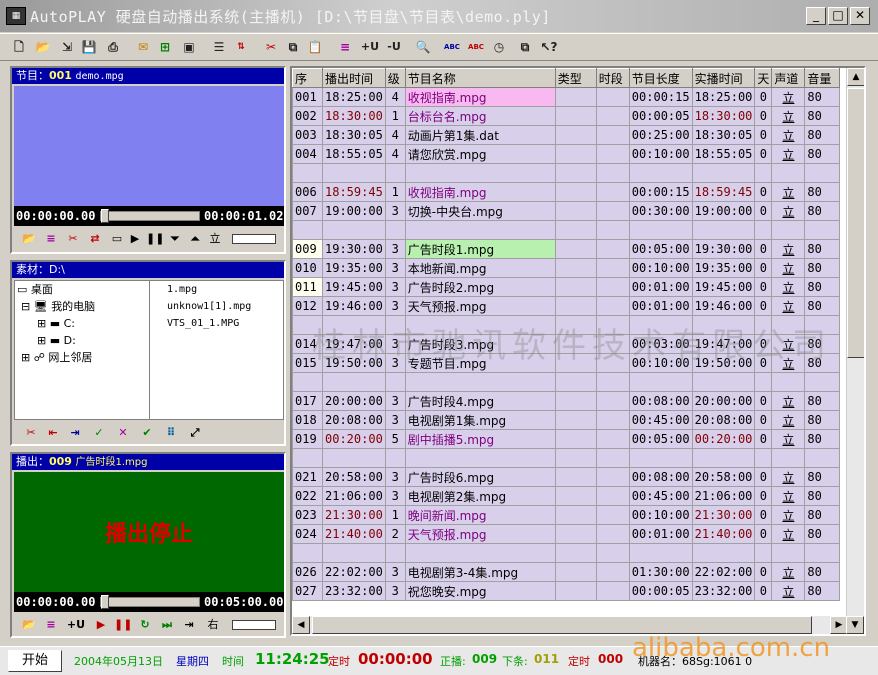  What do you see at coordinates (566, 268) in the screenshot?
I see `table-row: 010 19:35:00 3 本地新闻.mpg 00:10:00 19:35:00 0 立 80` at bounding box center [566, 268].